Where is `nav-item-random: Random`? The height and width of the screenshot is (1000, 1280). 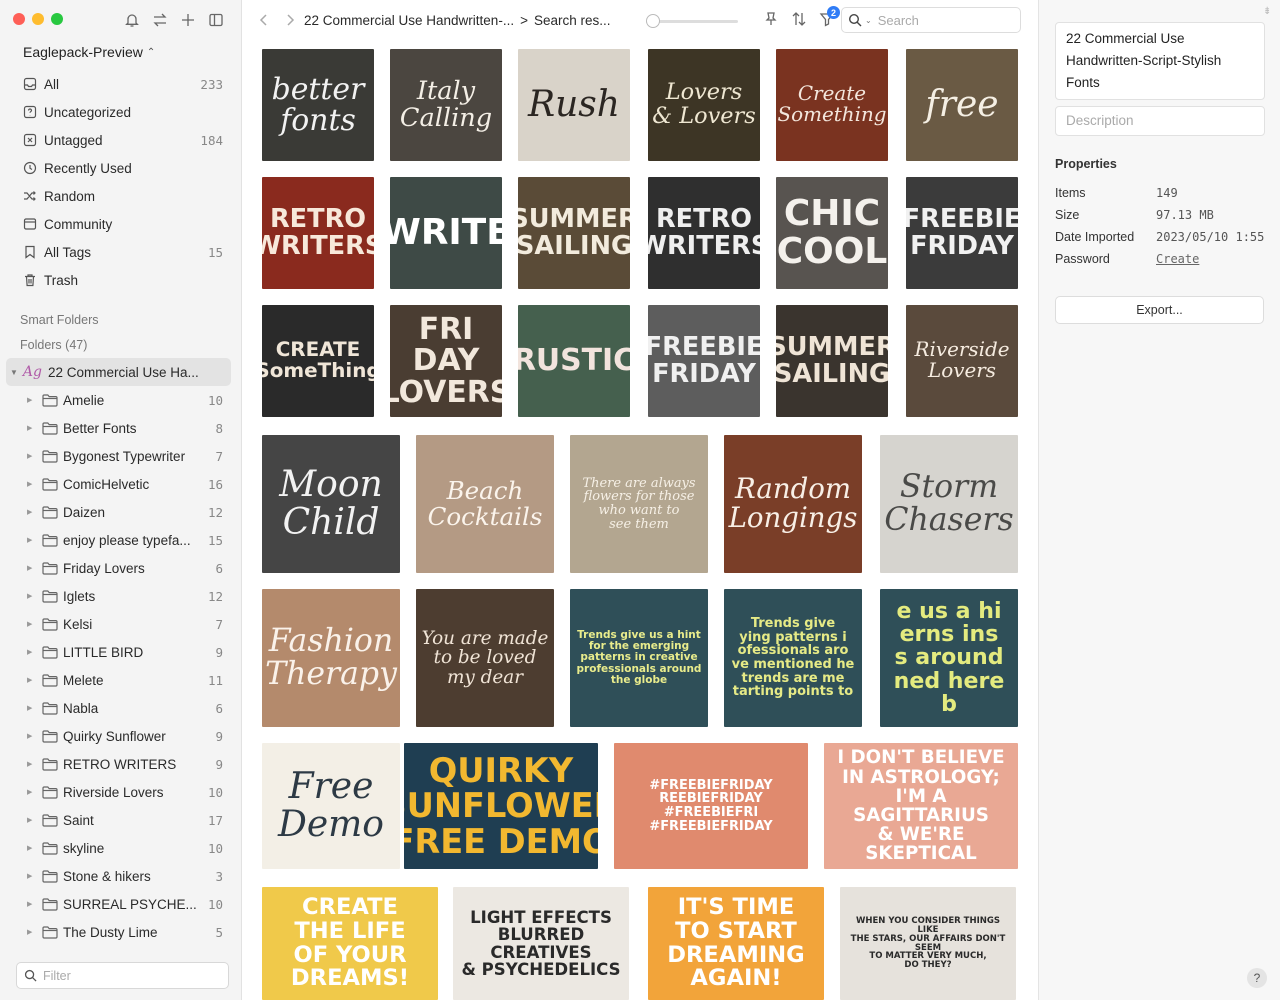 nav-item-random: Random is located at coordinates (121, 196).